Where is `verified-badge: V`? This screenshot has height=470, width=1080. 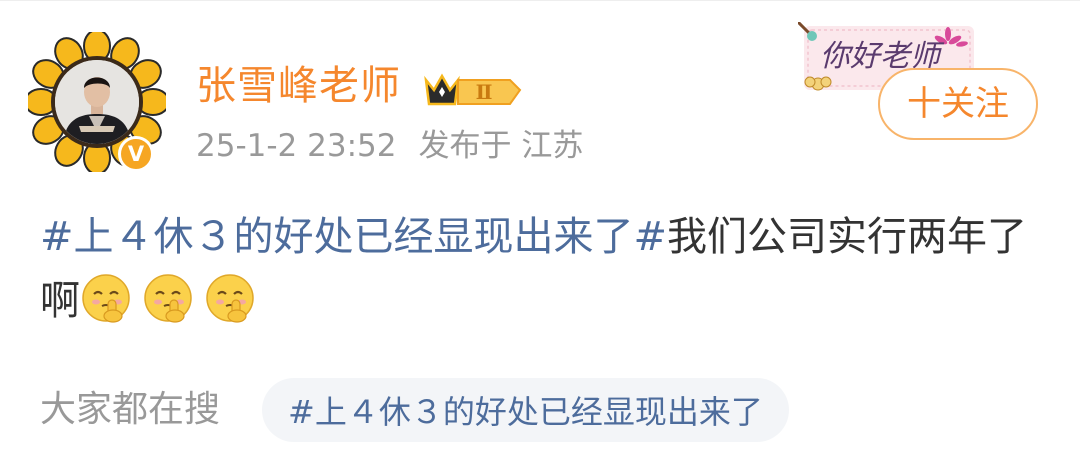 verified-badge: V is located at coordinates (136, 154).